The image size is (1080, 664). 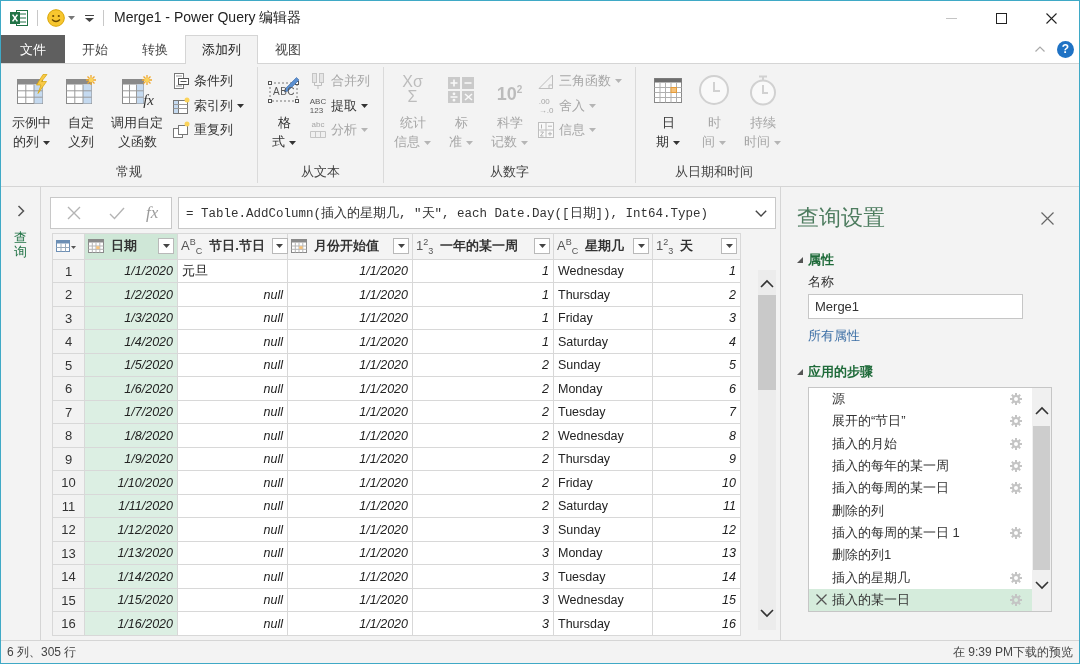 What do you see at coordinates (1065, 49) in the screenshot?
I see `help-button: ?` at bounding box center [1065, 49].